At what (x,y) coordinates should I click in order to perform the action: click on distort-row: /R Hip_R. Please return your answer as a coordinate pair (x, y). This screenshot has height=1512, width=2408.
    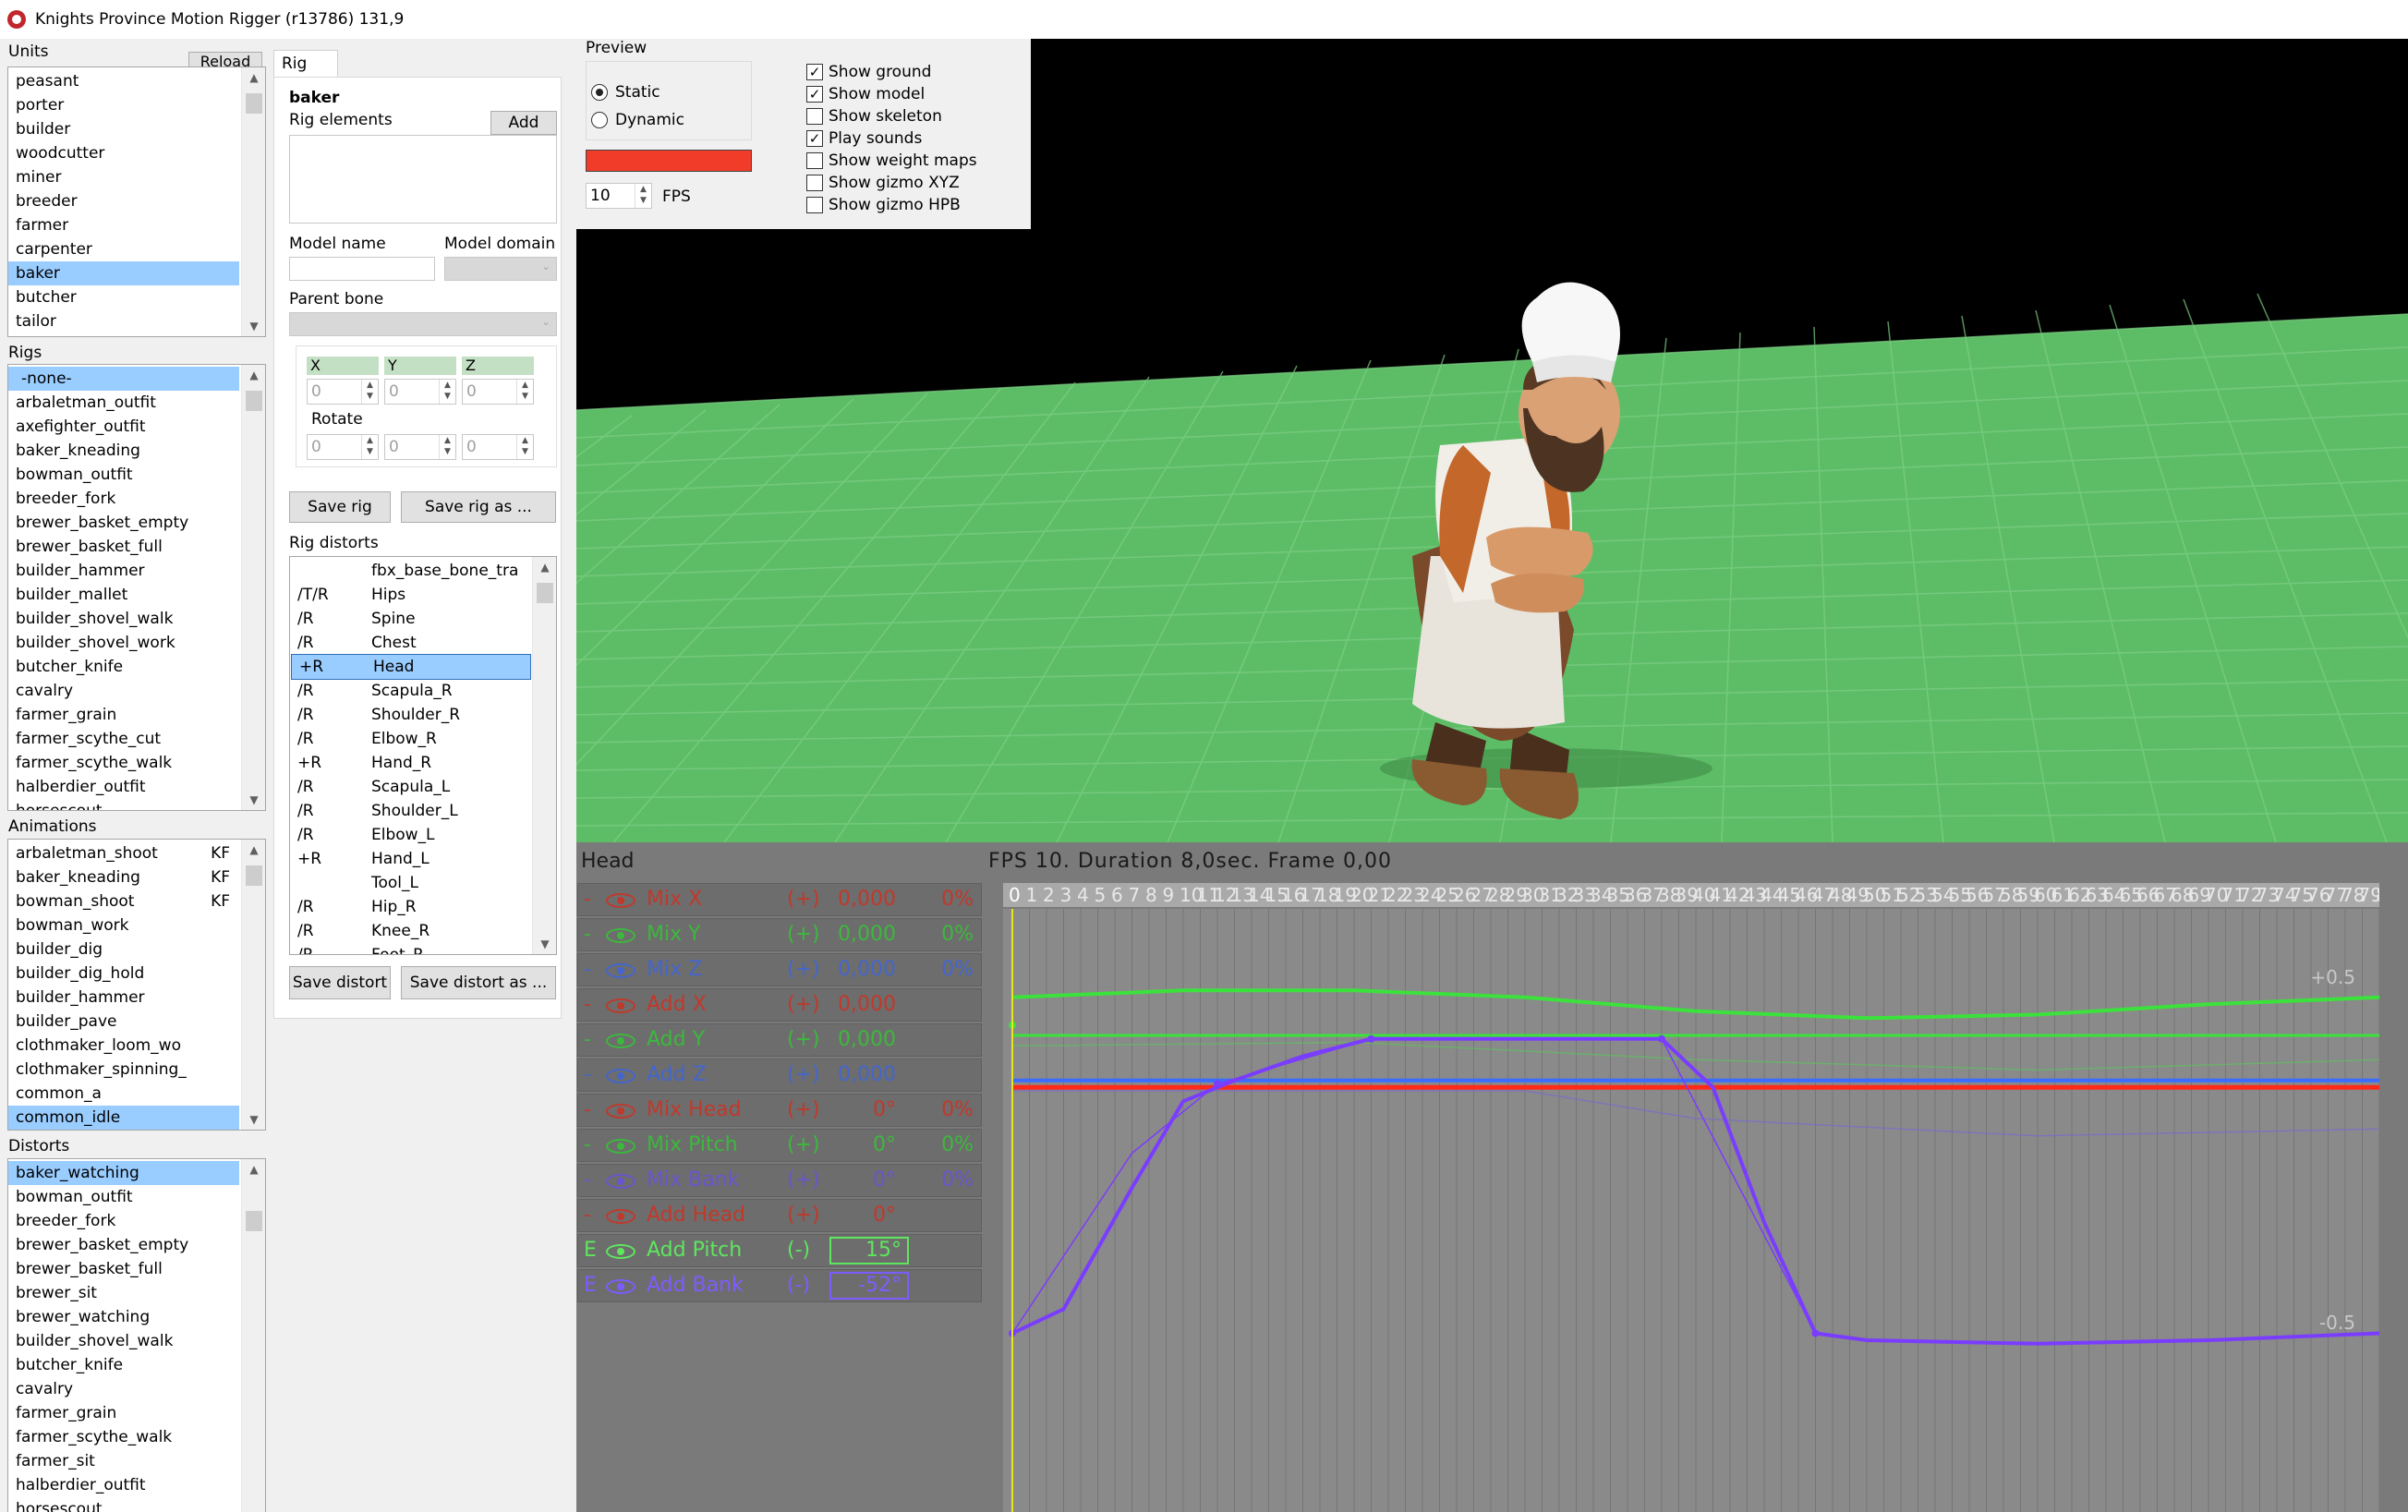
    Looking at the image, I should click on (423, 907).